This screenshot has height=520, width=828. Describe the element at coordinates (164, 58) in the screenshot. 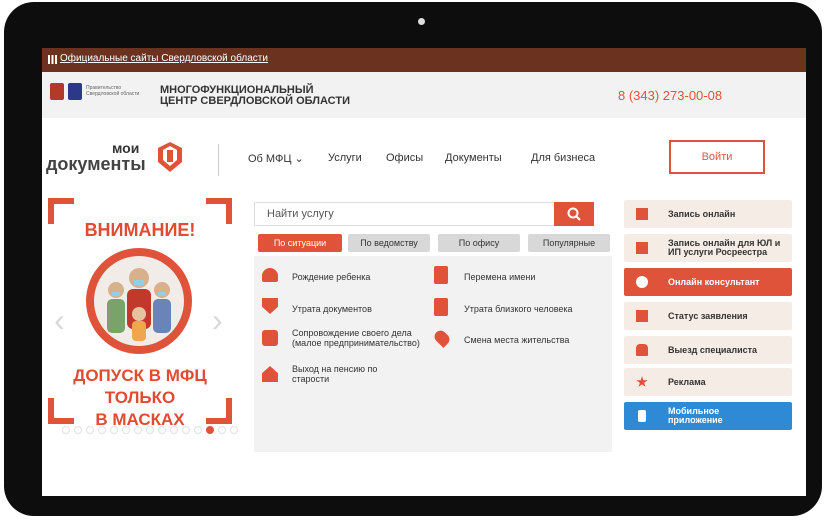

I see `official-sites-link: Официальные сайты Свердловской области` at that location.